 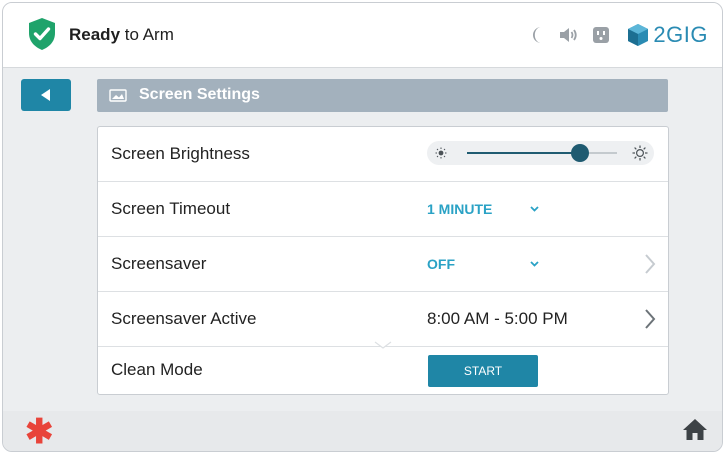 What do you see at coordinates (483, 371) in the screenshot?
I see `start-clean-mode-button: START` at bounding box center [483, 371].